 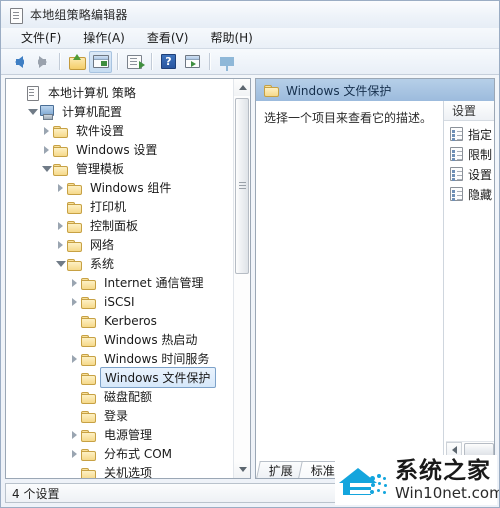 I want to click on settings-list-item: 限制, so click(x=469, y=154).